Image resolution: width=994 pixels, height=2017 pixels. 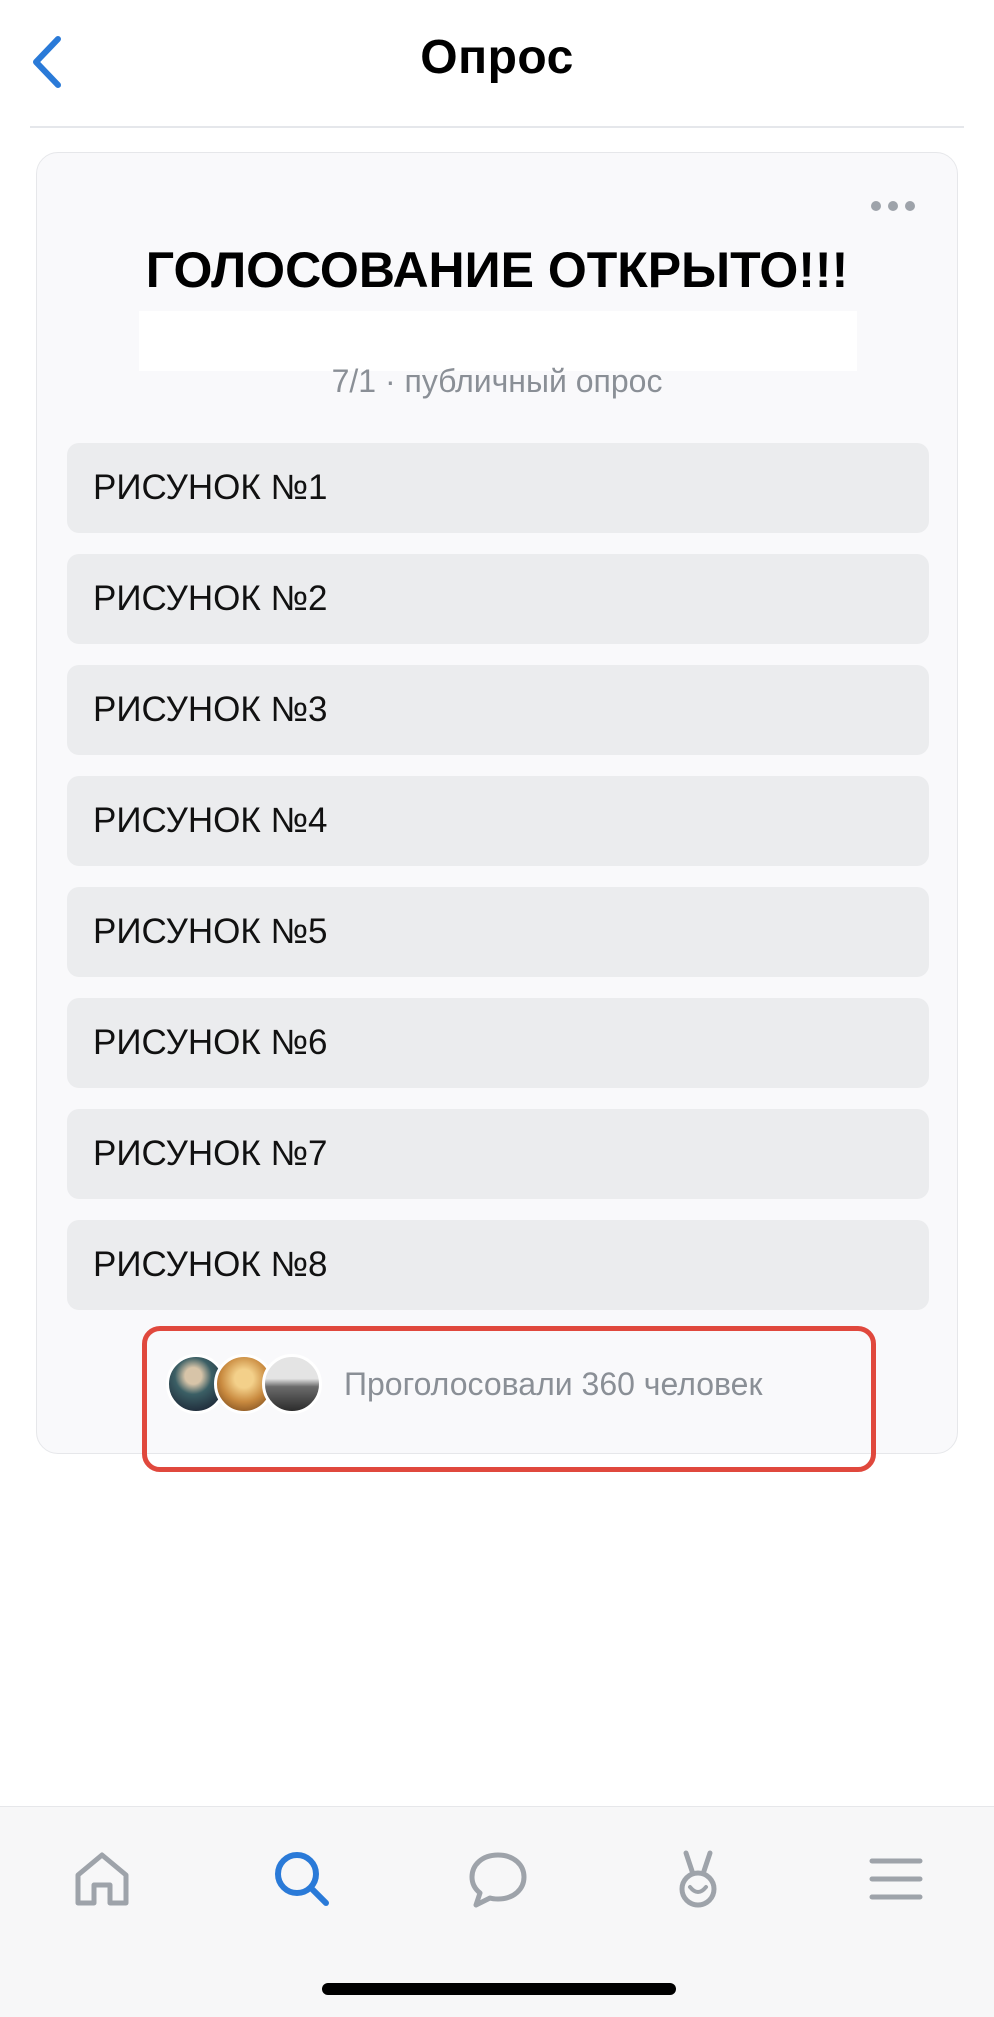 What do you see at coordinates (497, 127) in the screenshot?
I see `header-divider` at bounding box center [497, 127].